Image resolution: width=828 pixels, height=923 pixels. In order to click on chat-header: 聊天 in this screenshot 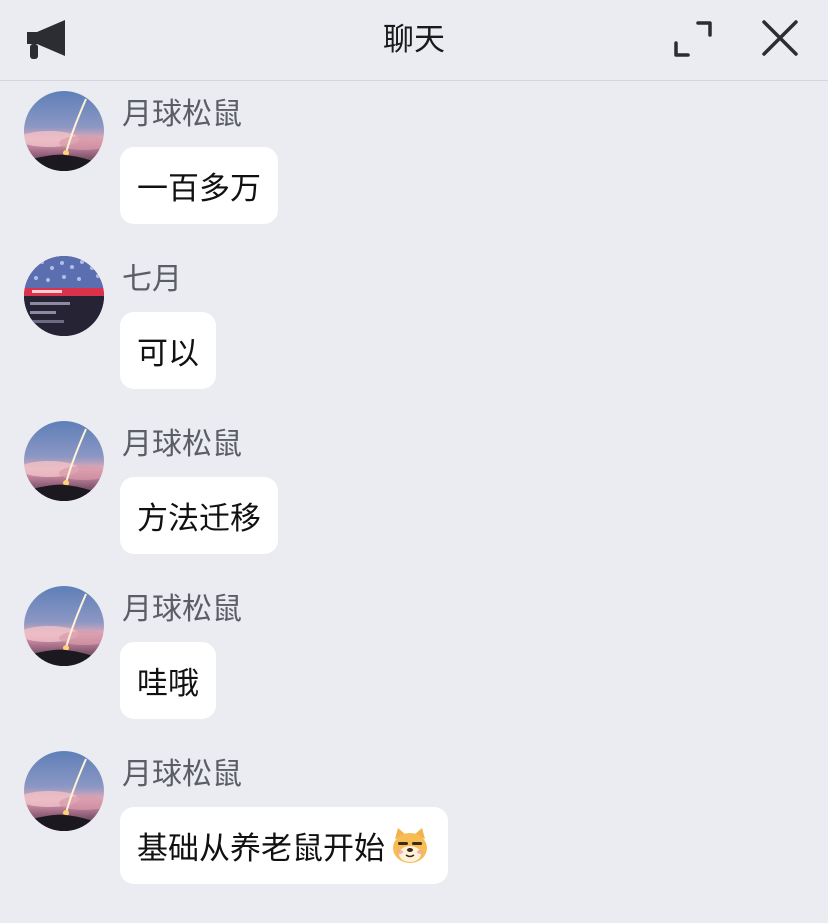, I will do `click(414, 40)`.